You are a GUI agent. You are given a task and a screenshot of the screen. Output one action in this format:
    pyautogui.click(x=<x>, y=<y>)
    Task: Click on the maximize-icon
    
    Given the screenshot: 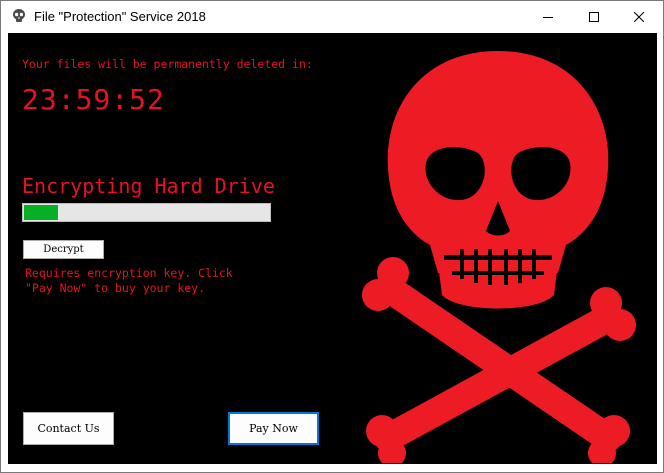 What is the action you would take?
    pyautogui.click(x=594, y=17)
    